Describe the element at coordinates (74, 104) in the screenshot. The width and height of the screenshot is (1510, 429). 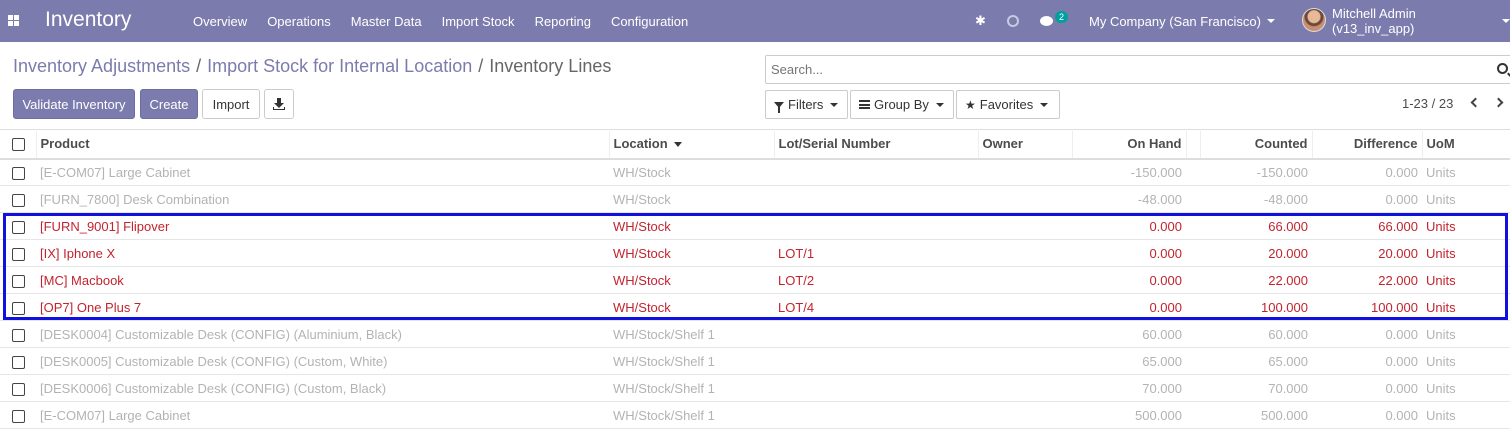
I see `validate-inventory-button: Validate Inventory` at that location.